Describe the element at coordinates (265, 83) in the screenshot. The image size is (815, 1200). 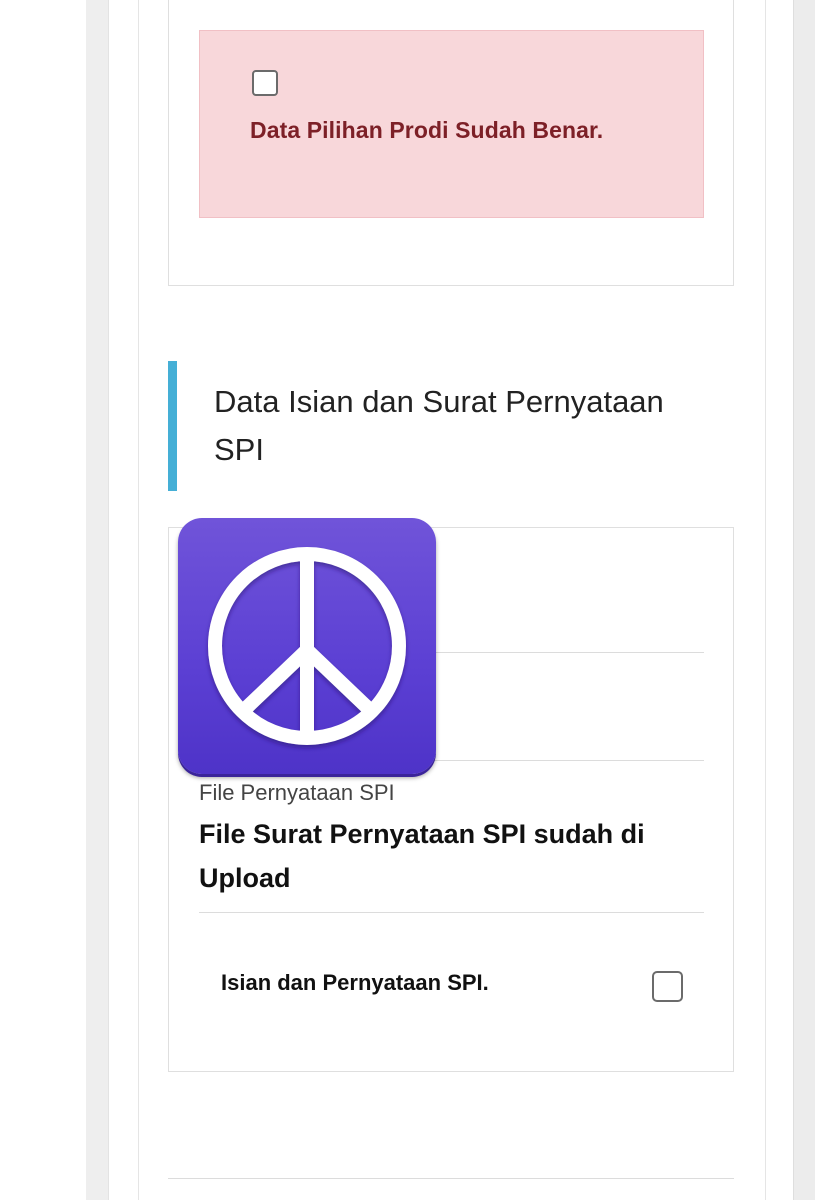
I see `prodi-confirmation-checkbox` at that location.